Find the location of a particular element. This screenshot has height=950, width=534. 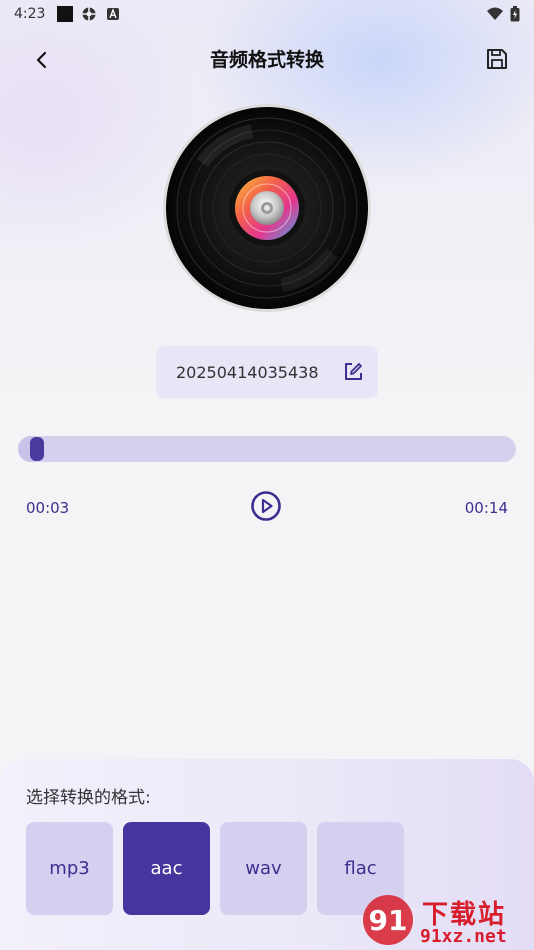

status-right is located at coordinates (503, 14).